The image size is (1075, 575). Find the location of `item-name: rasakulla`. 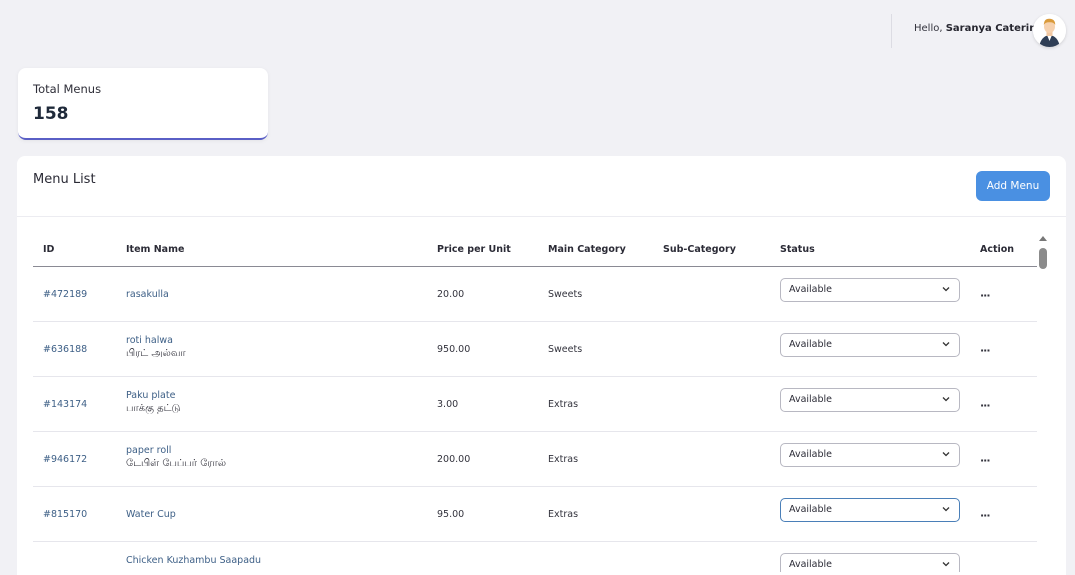

item-name: rasakulla is located at coordinates (147, 294).